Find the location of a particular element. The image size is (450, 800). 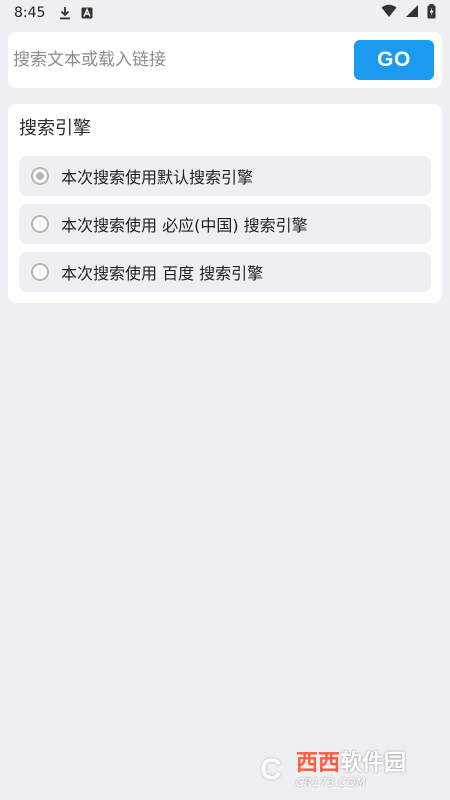

watermark-text: 西西软件园 CR173.COM is located at coordinates (351, 769).